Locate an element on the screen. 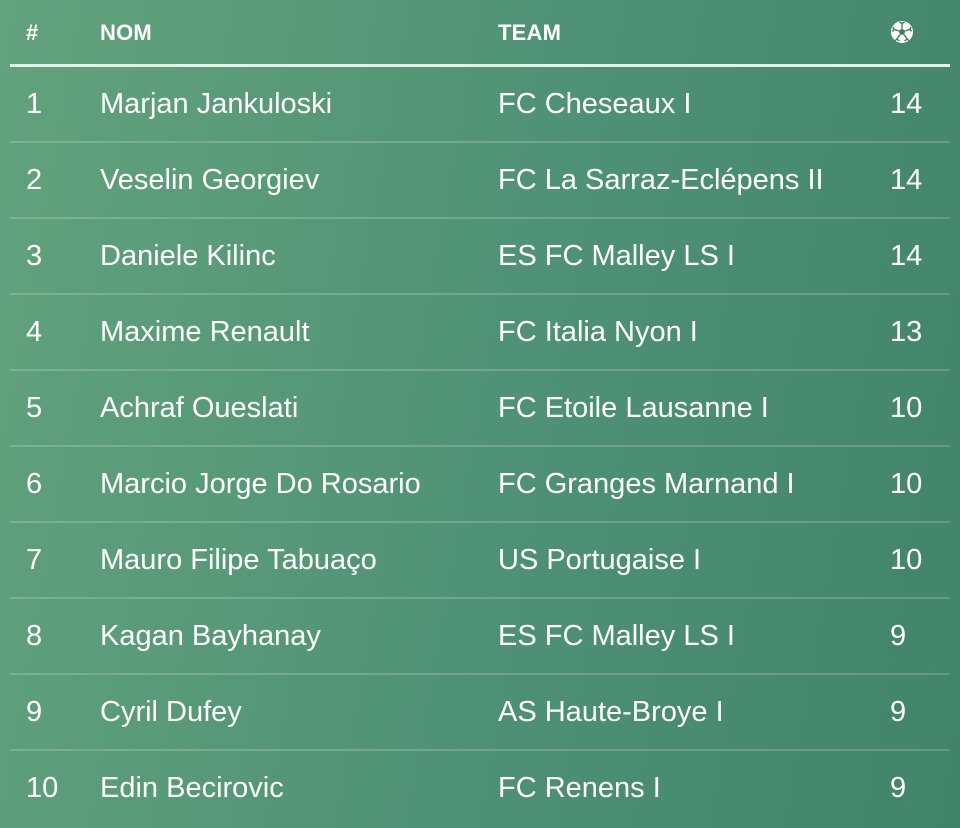 The width and height of the screenshot is (960, 828). rank-cell: 7 is located at coordinates (34, 560).